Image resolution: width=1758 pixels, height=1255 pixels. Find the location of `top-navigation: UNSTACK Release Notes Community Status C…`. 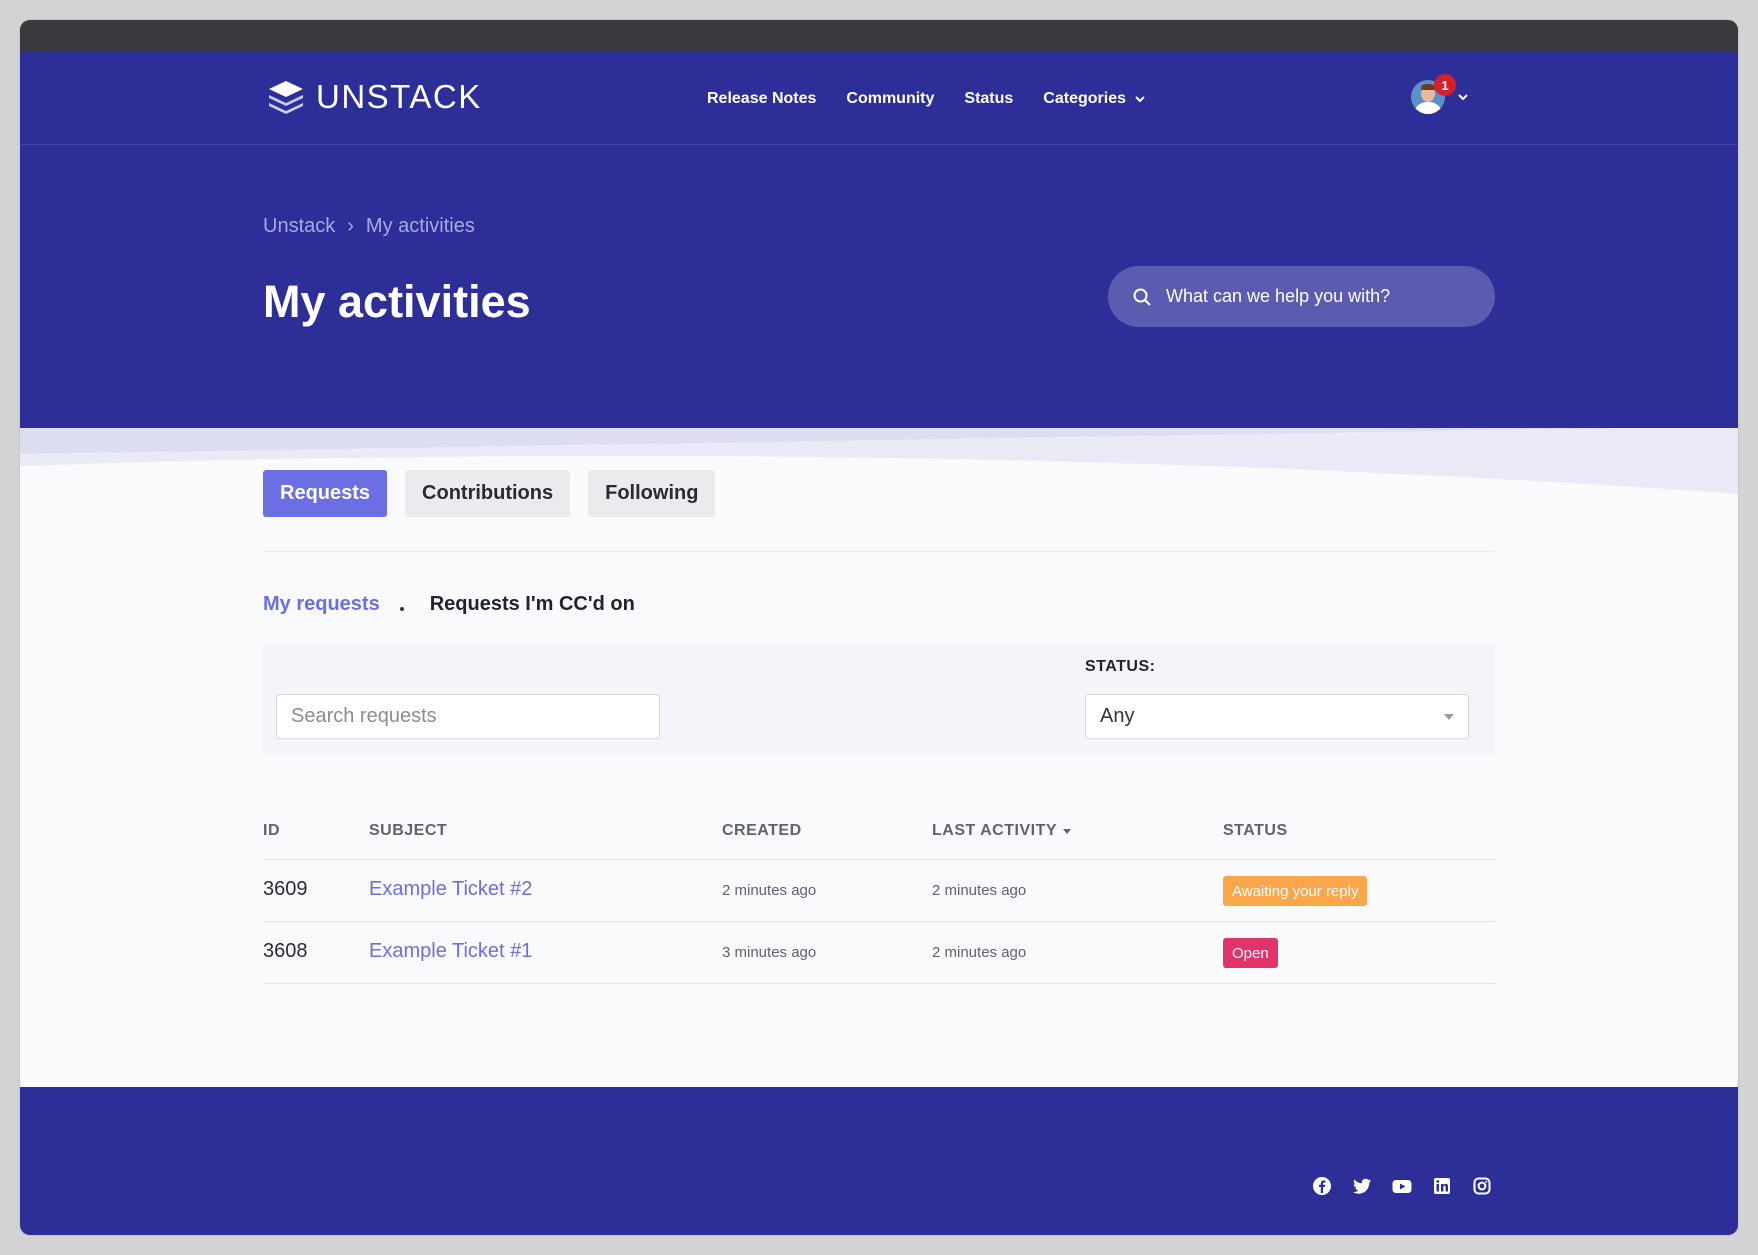

top-navigation: UNSTACK Release Notes Community Status C… is located at coordinates (879, 98).